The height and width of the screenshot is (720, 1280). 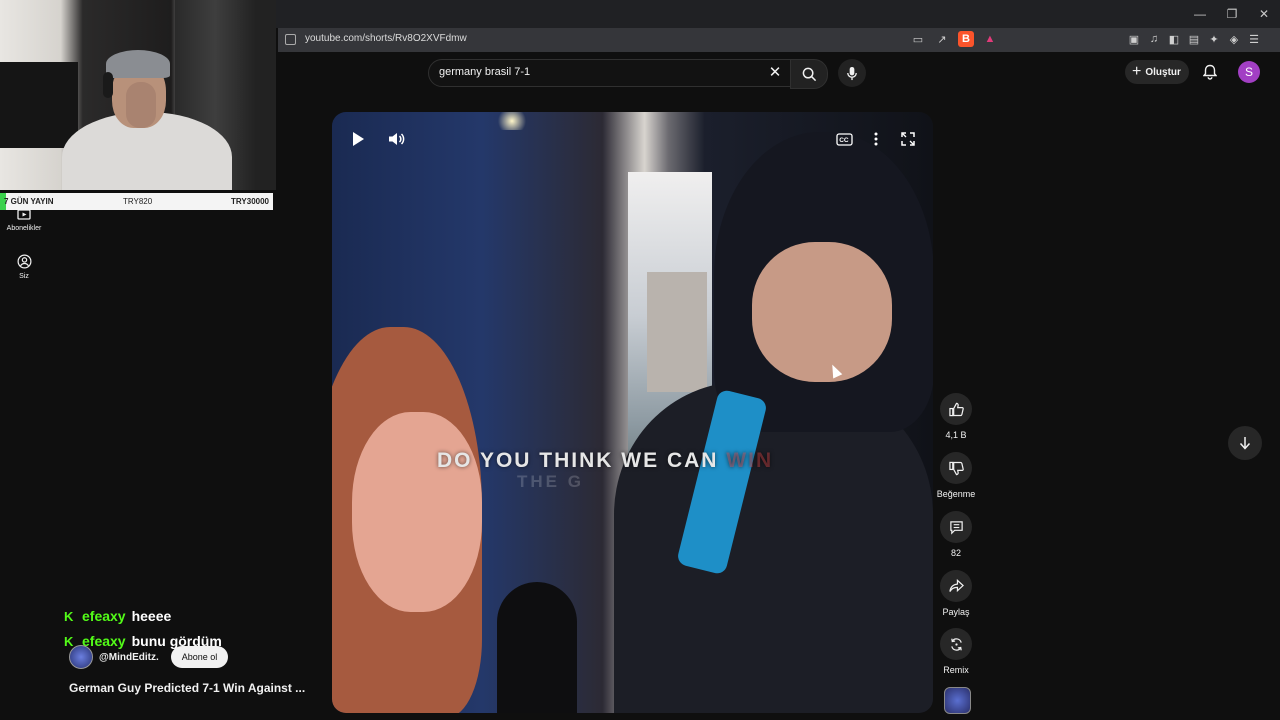 I want to click on ticker-label: 7 GÜN YAYIN, so click(x=29, y=201).